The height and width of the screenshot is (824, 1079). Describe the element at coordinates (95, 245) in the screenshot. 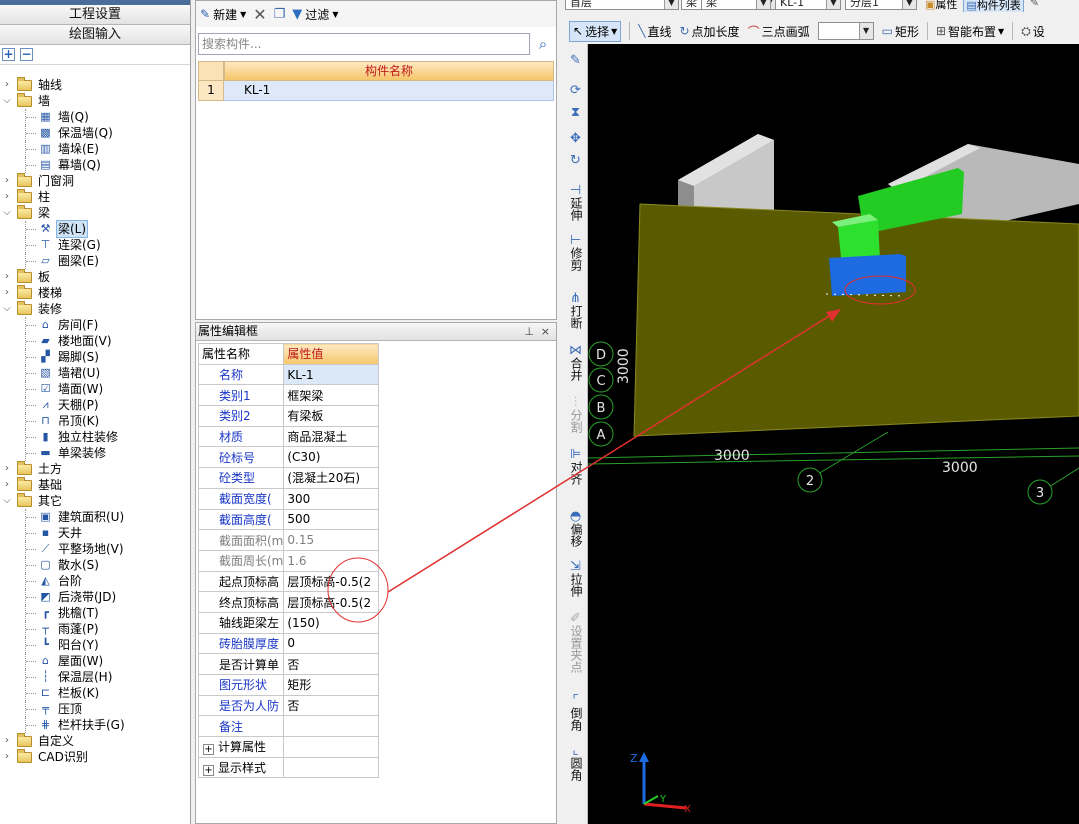

I see `tree-item: ⊤ 连梁(G)` at that location.